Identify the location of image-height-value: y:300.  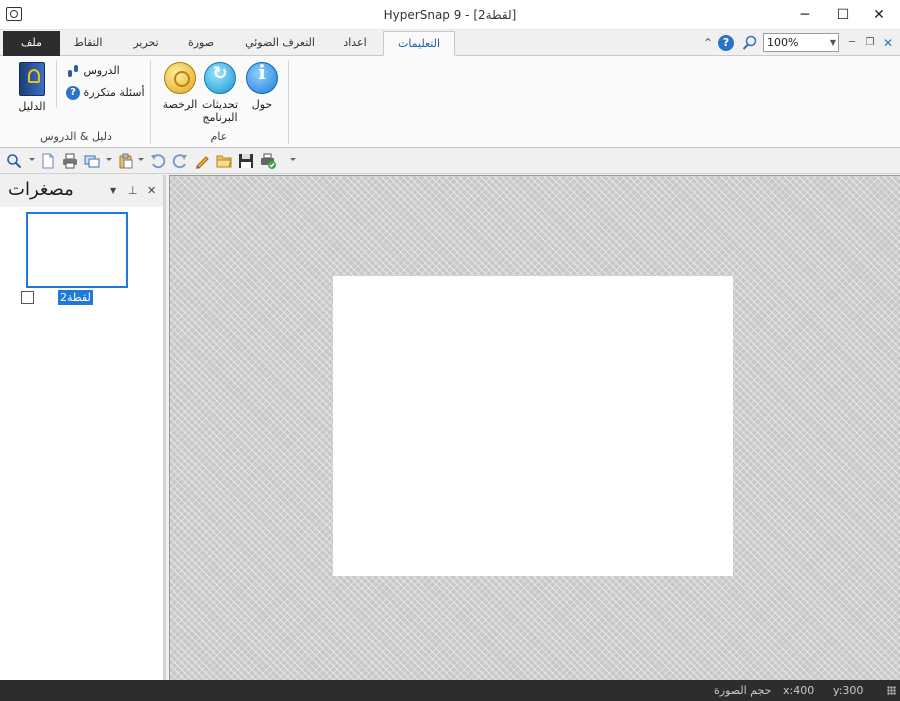
(848, 690).